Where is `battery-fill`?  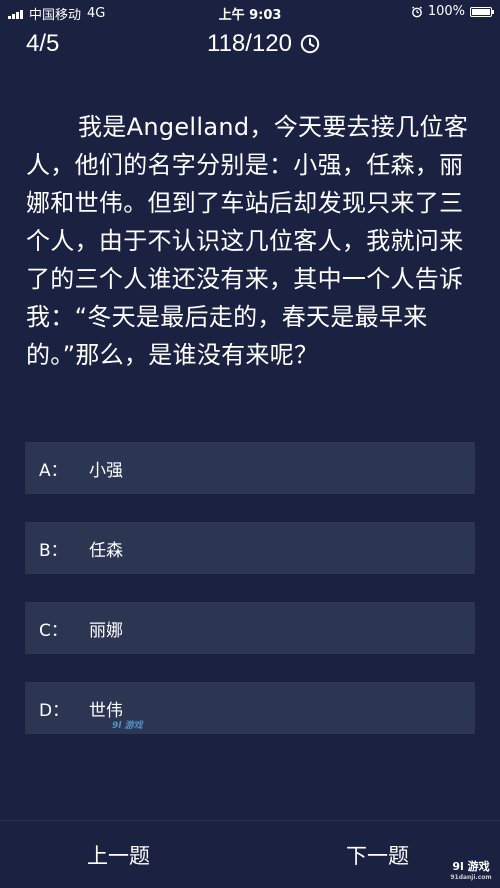
battery-fill is located at coordinates (481, 11).